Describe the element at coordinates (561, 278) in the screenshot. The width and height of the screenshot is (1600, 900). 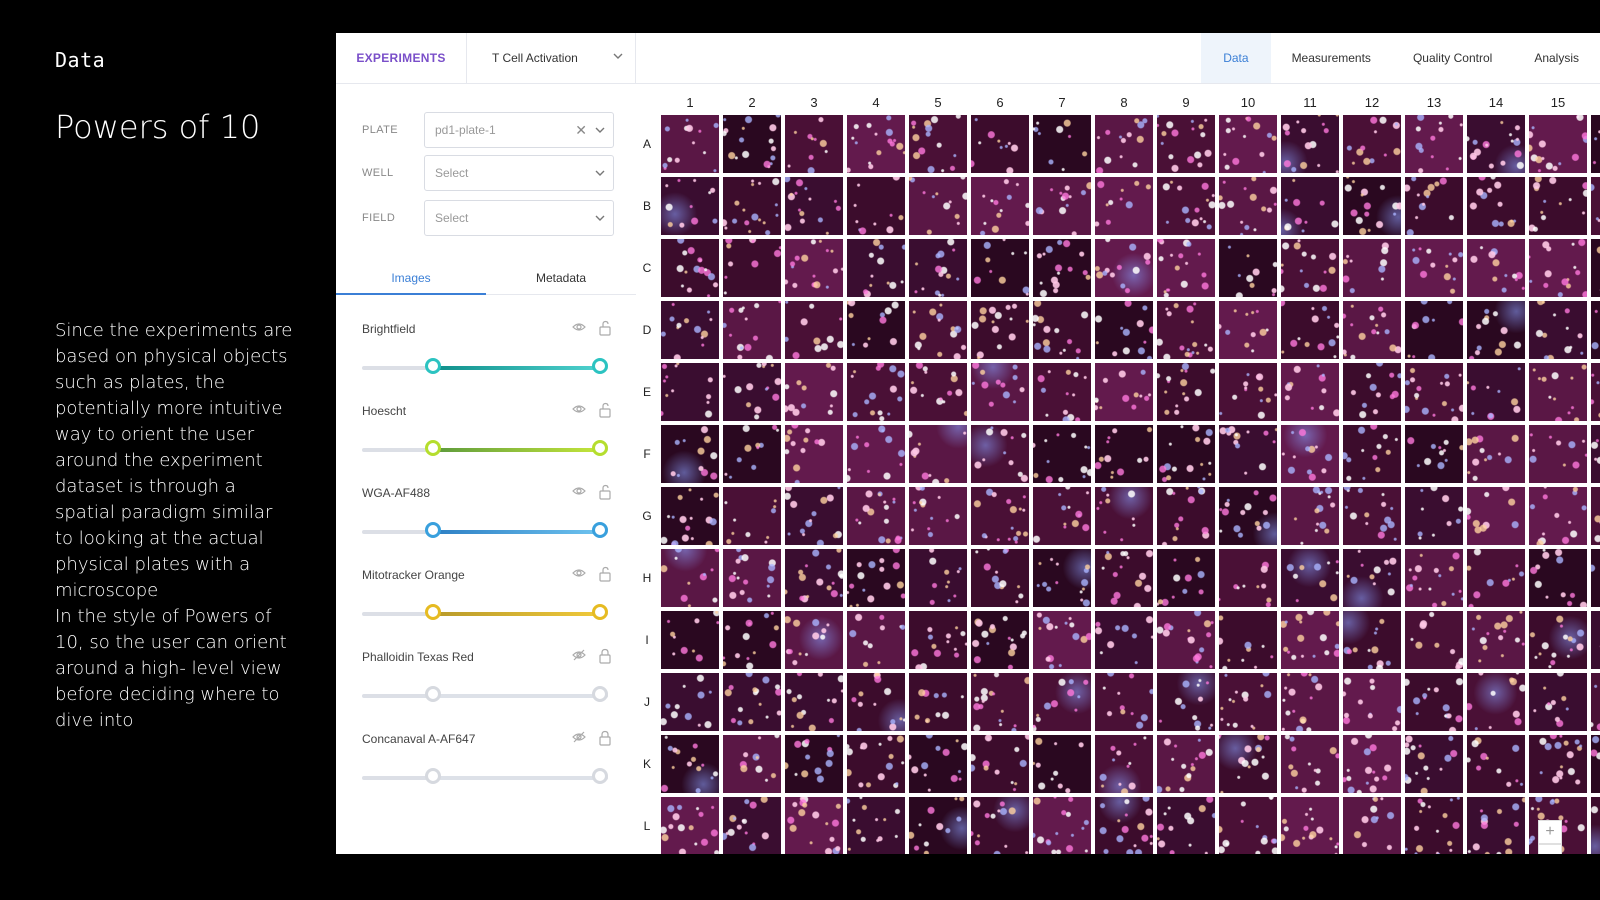
I see `tab-metadata: Metadata` at that location.